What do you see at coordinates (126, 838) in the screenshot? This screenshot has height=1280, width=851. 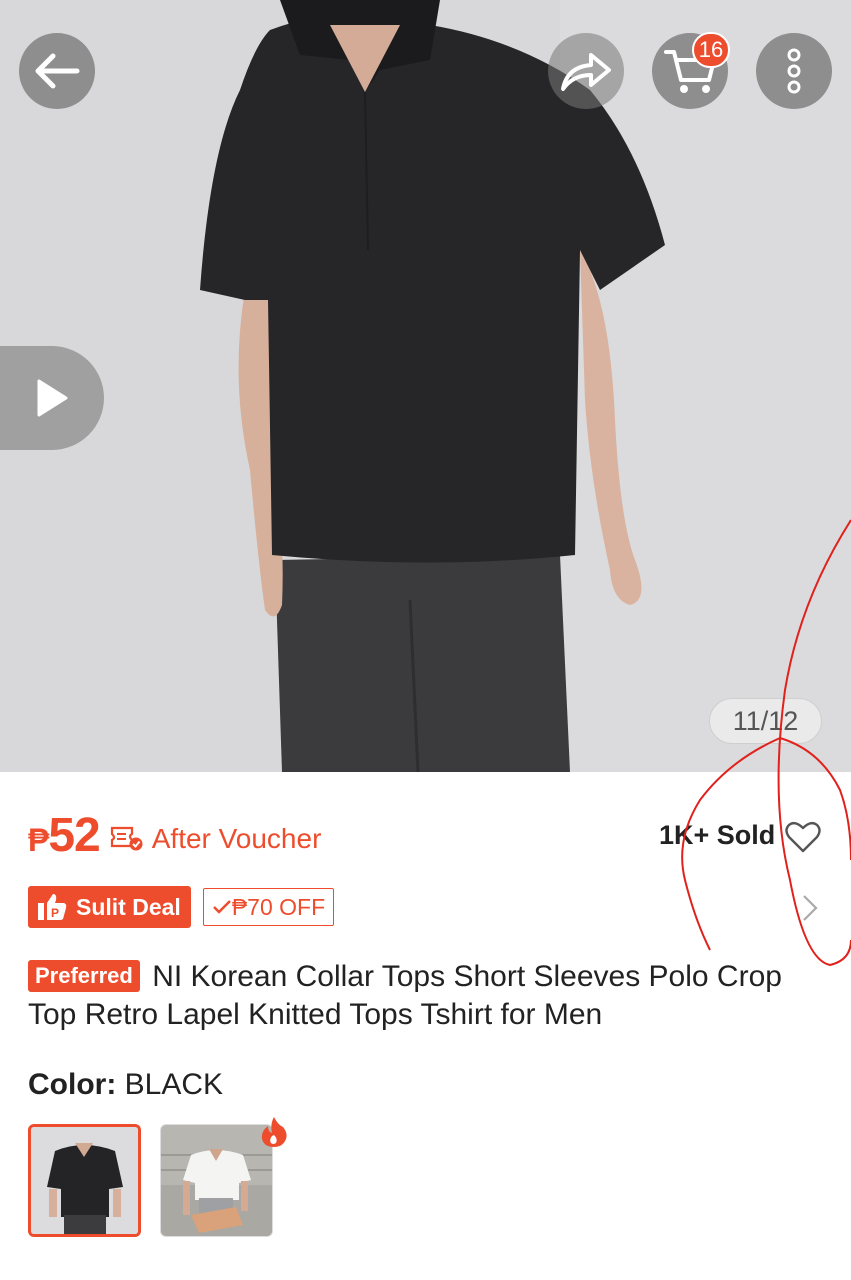 I see `voucher-check-icon` at bounding box center [126, 838].